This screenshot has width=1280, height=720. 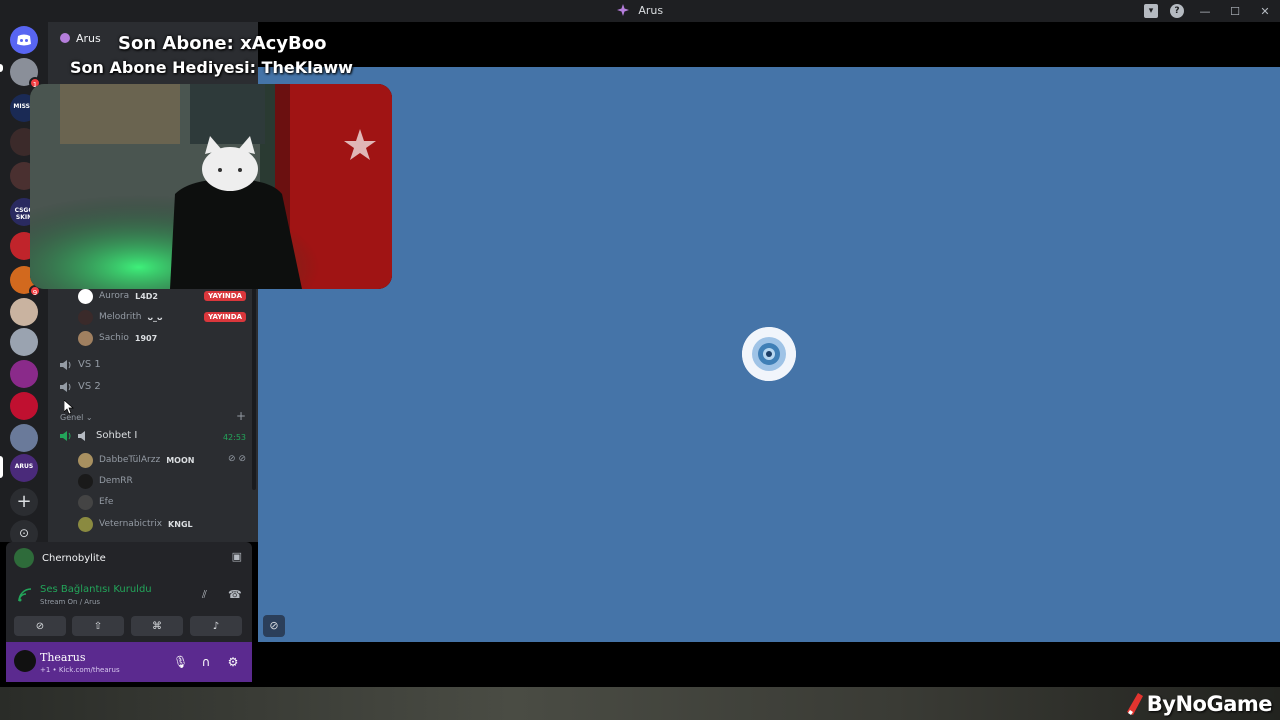 What do you see at coordinates (622, 10) in the screenshot?
I see `server-icon` at bounding box center [622, 10].